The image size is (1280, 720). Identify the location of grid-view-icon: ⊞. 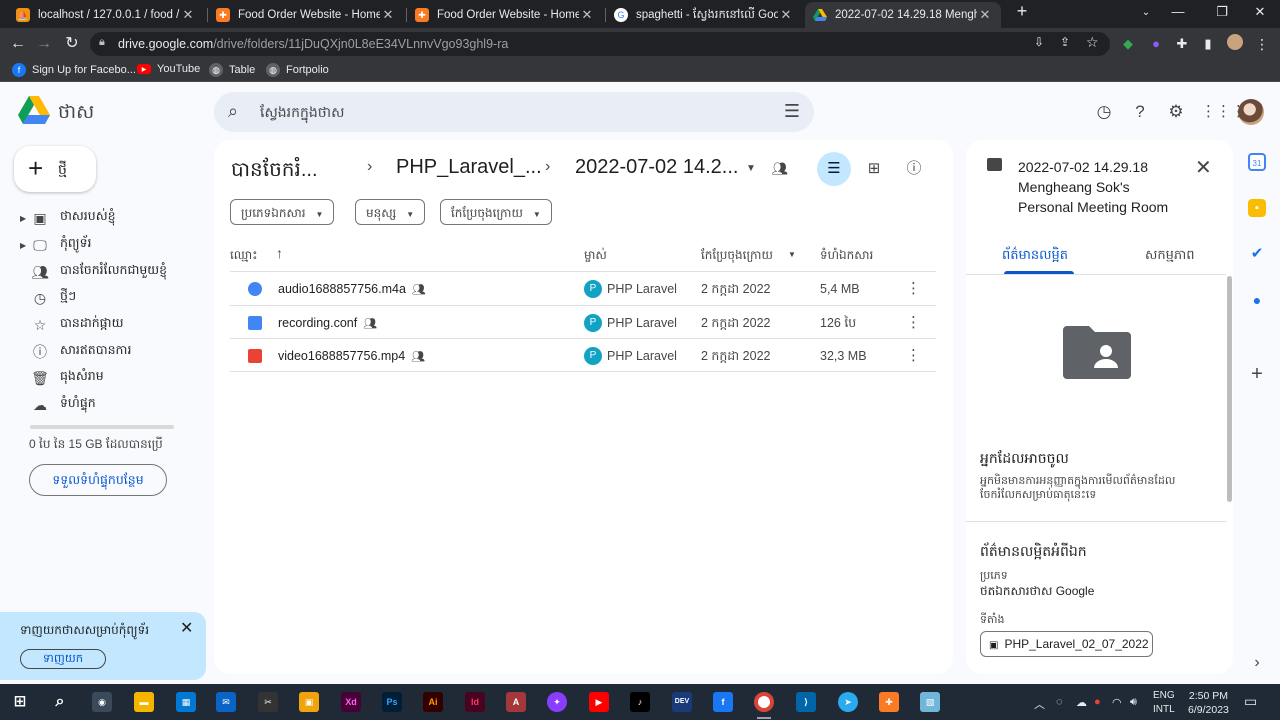
(874, 169).